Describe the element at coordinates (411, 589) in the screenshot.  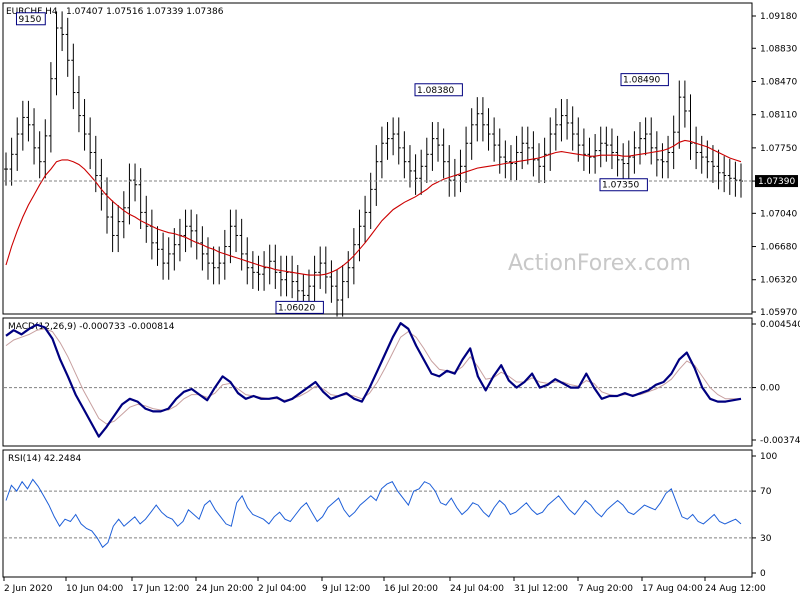
I see `x-axis-label: 16 Jul 20:00` at that location.